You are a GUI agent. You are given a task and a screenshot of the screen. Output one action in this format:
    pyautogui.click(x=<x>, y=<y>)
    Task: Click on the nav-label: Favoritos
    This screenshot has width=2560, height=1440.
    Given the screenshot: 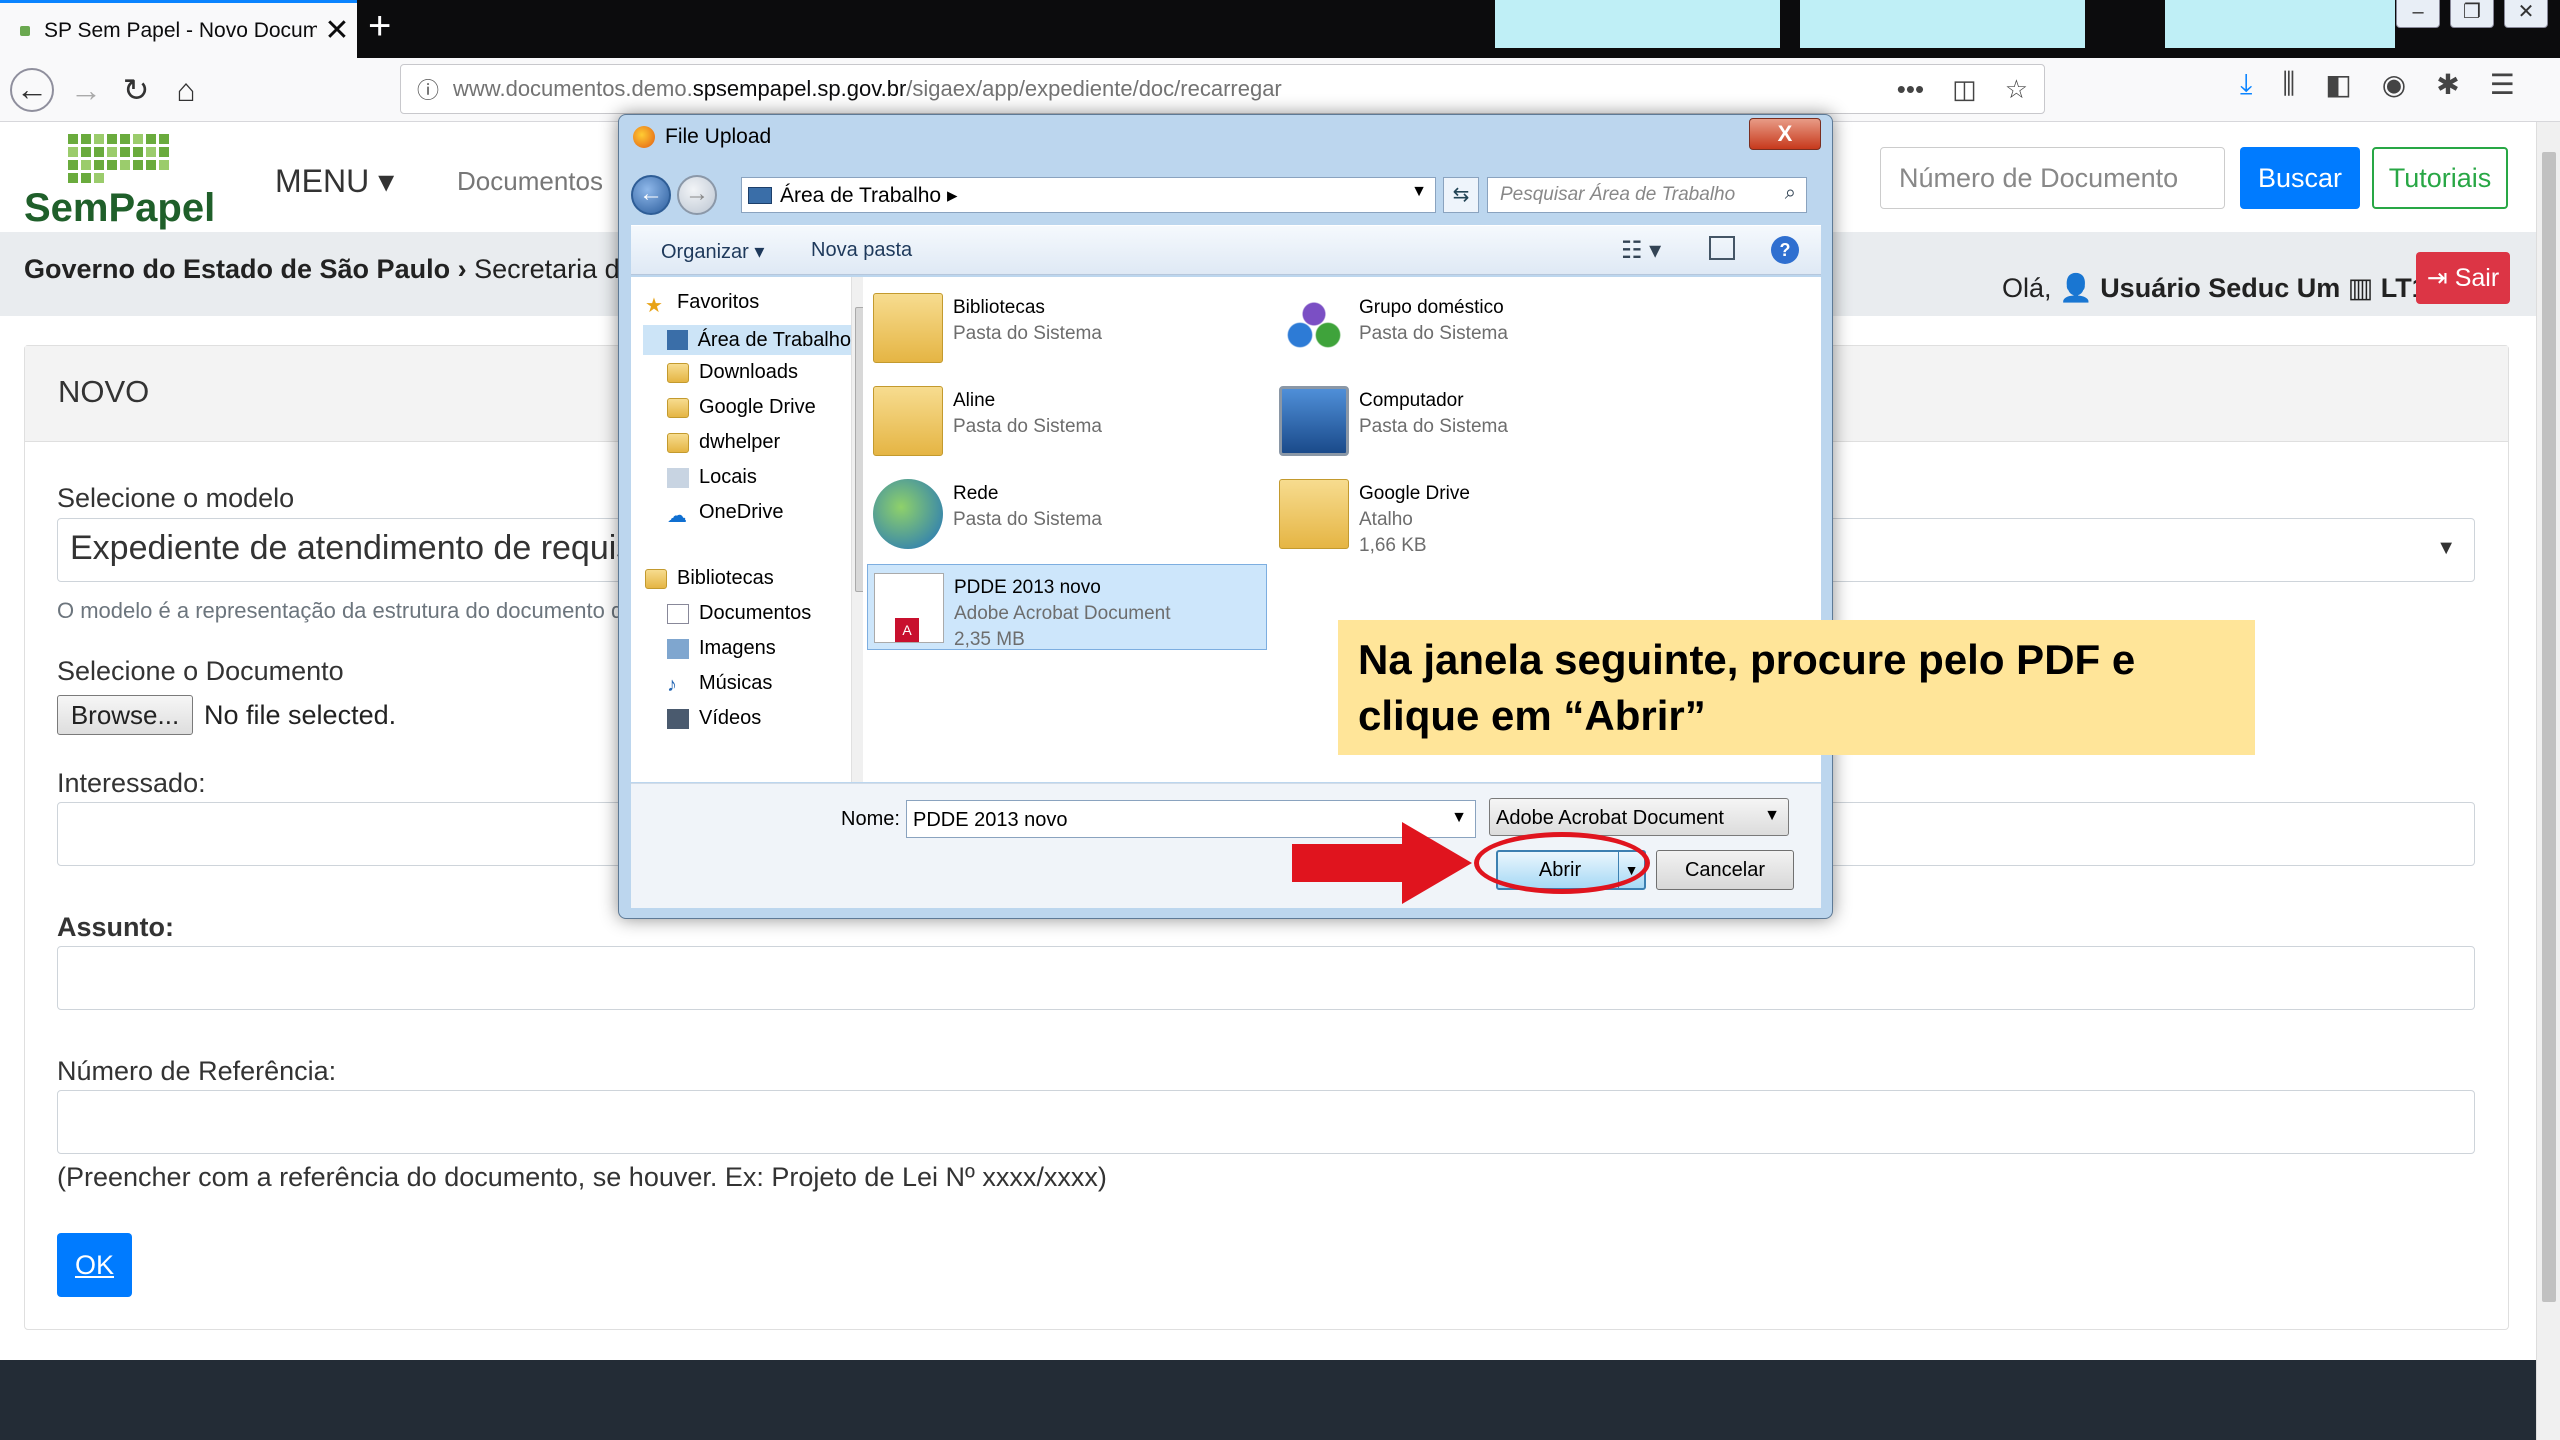 What is the action you would take?
    pyautogui.click(x=718, y=302)
    